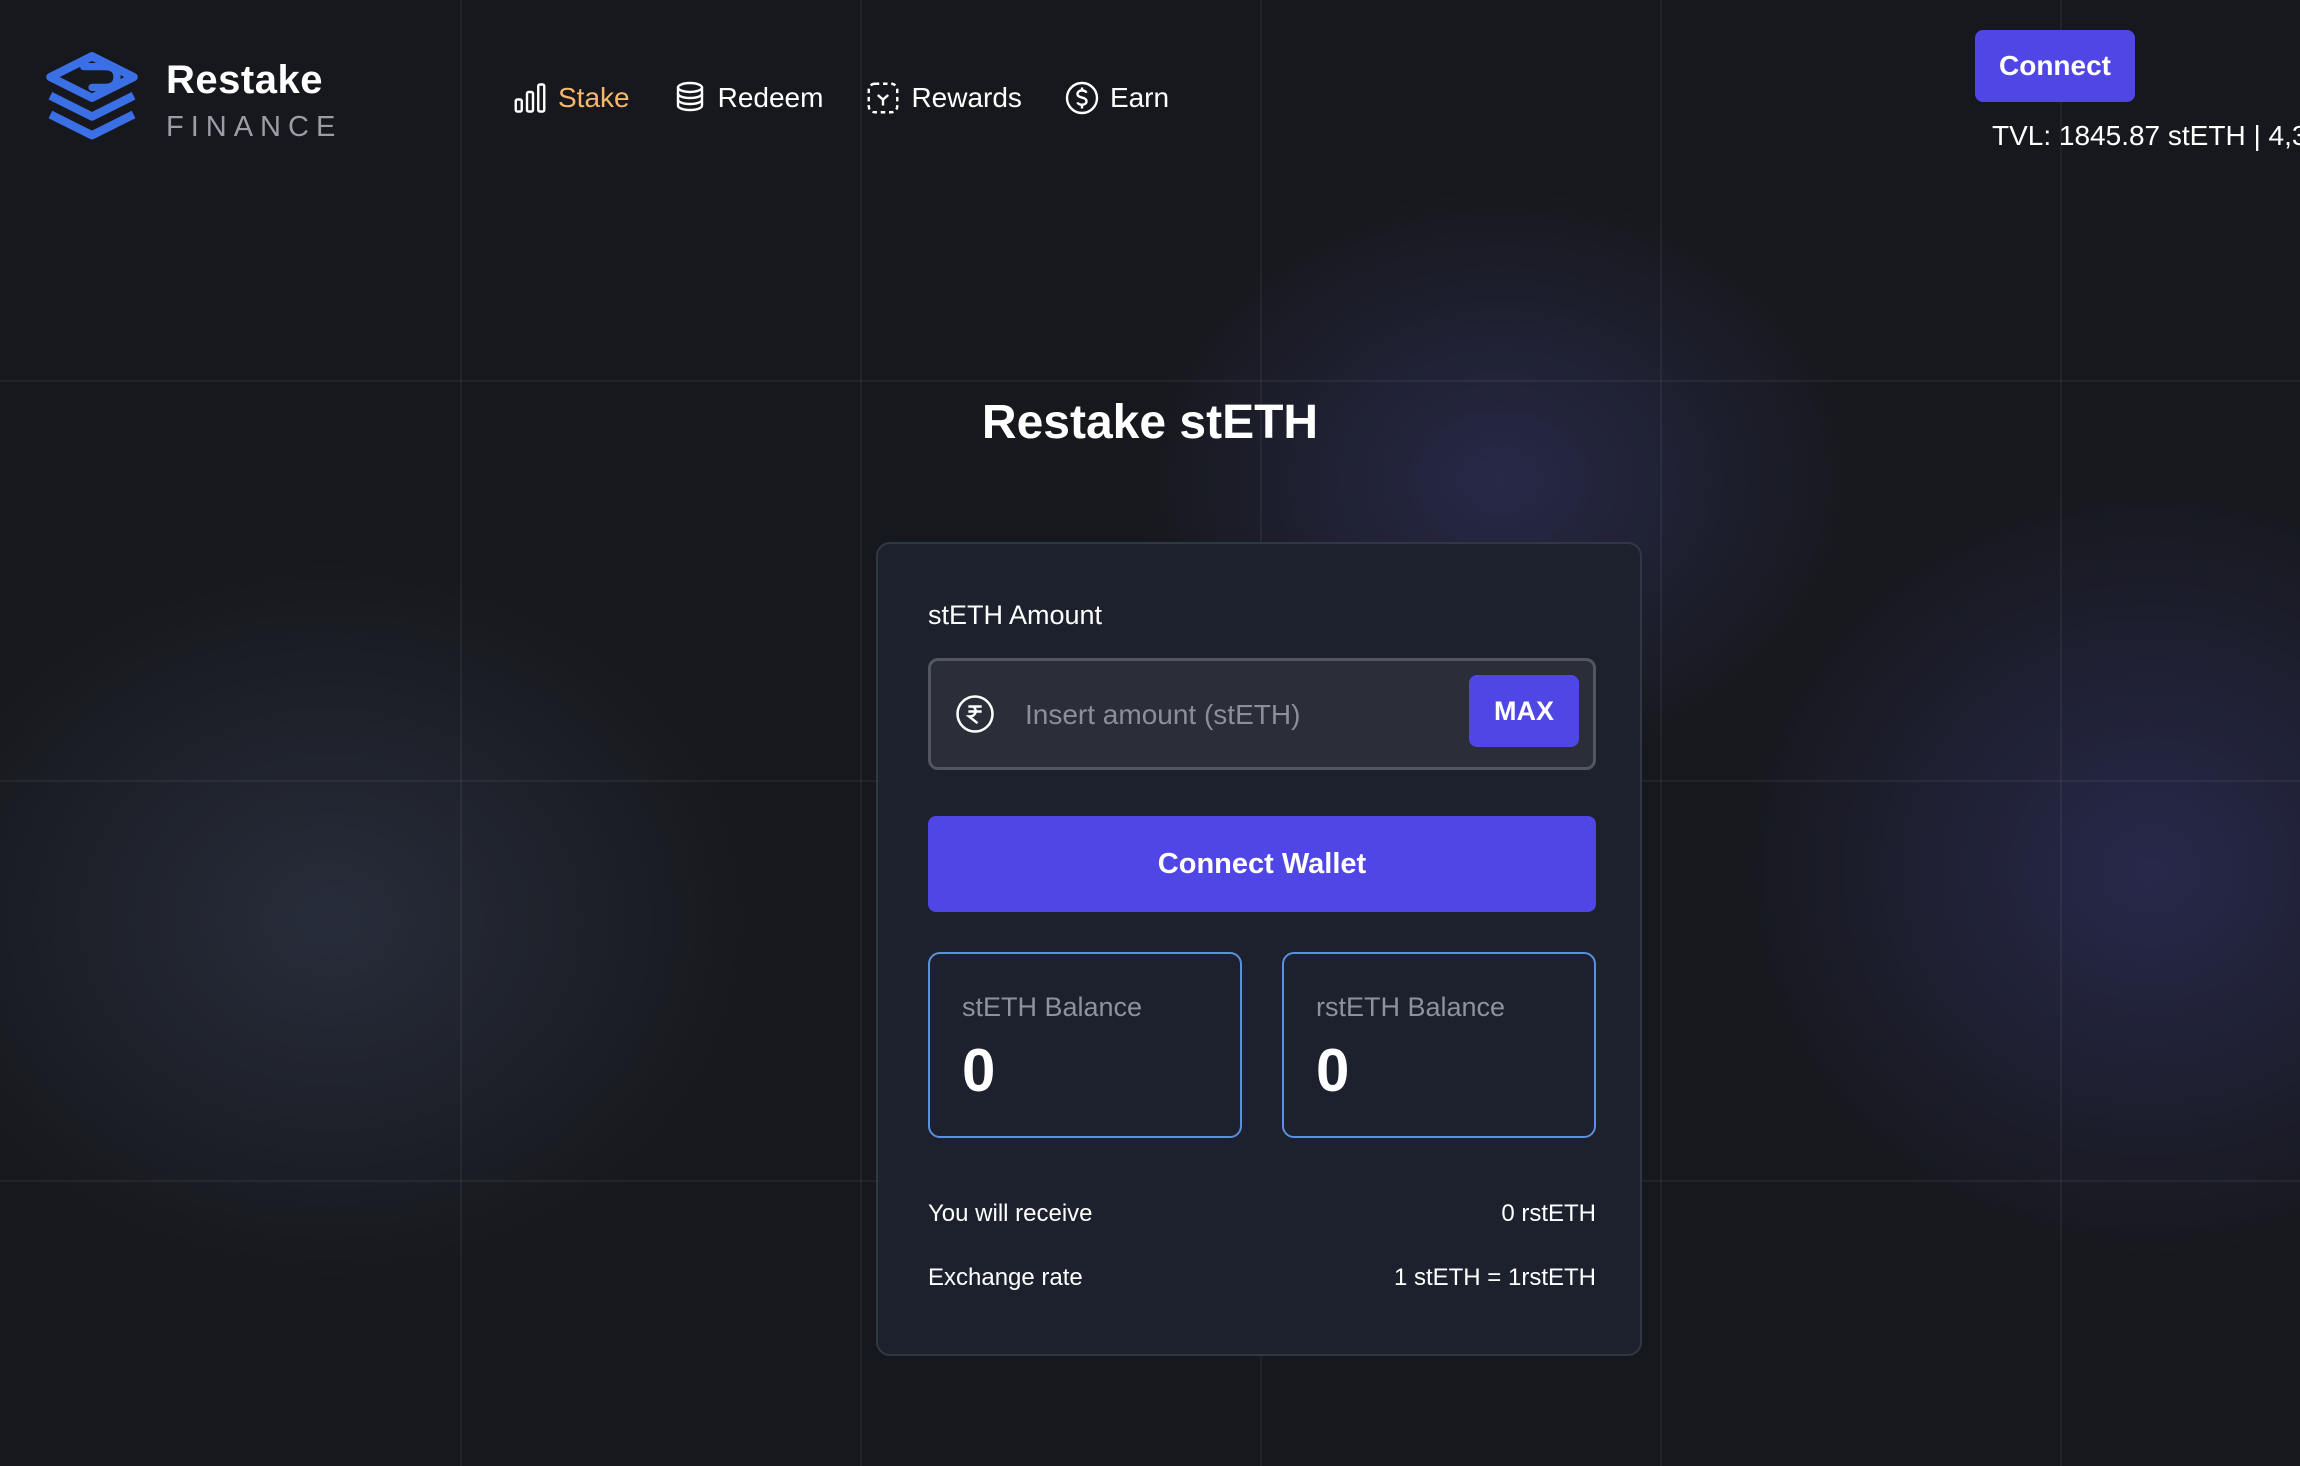 This screenshot has height=1466, width=2300. I want to click on max-button: MAX, so click(1524, 711).